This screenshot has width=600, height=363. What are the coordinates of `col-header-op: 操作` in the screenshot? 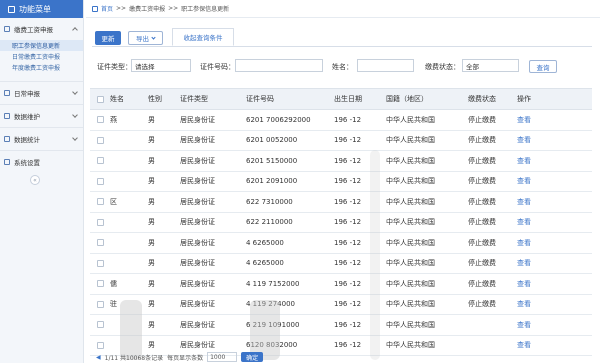 It's located at (524, 99).